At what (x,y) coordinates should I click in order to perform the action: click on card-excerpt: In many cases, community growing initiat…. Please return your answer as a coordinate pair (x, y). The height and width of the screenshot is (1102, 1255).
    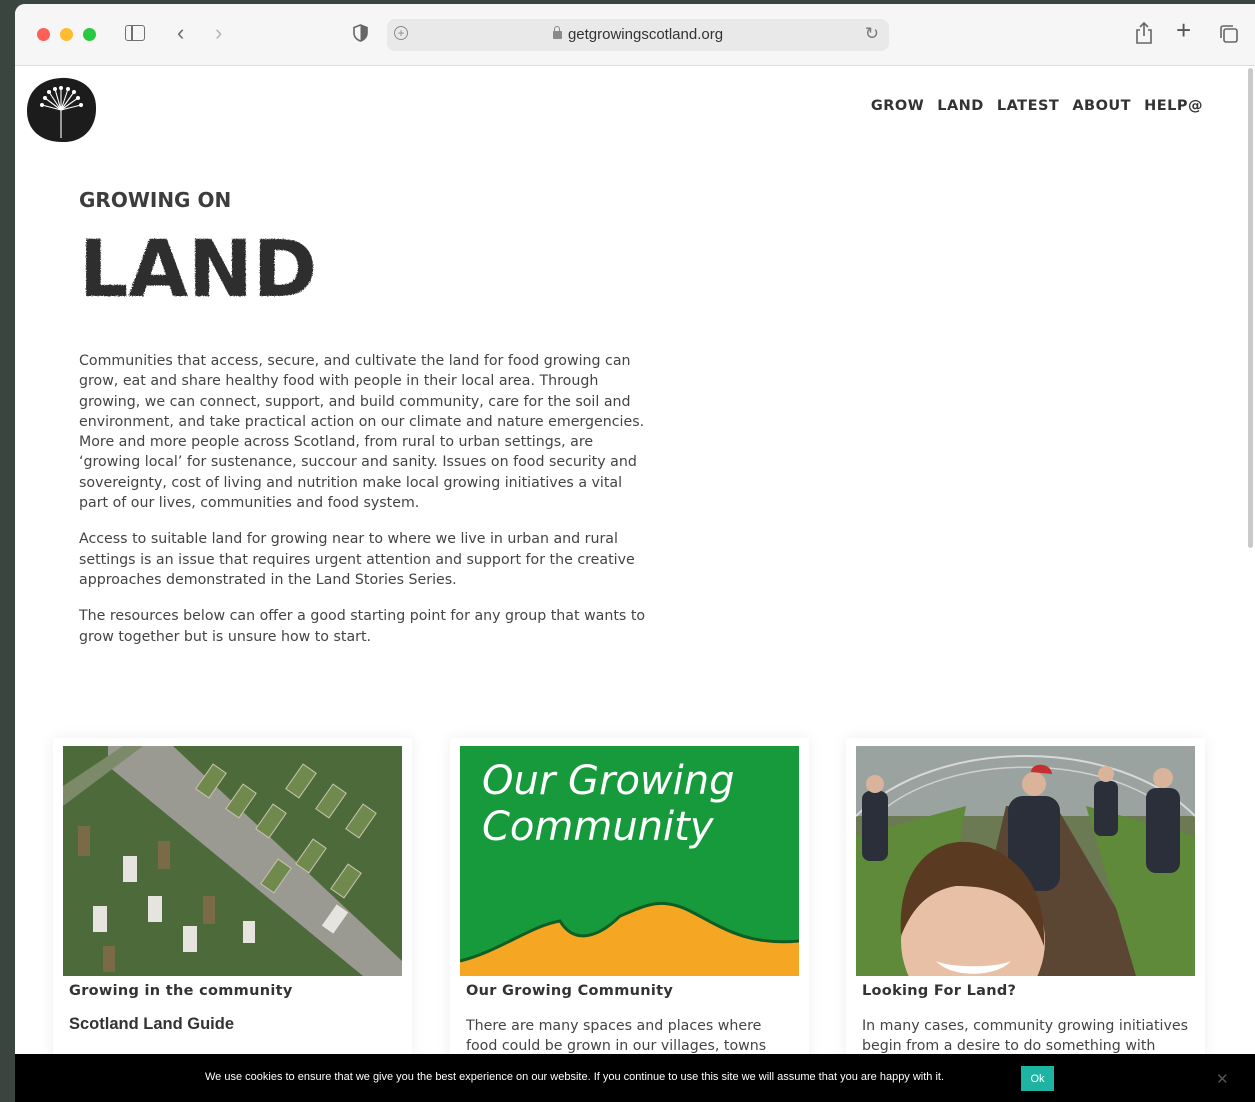
    Looking at the image, I should click on (1025, 1036).